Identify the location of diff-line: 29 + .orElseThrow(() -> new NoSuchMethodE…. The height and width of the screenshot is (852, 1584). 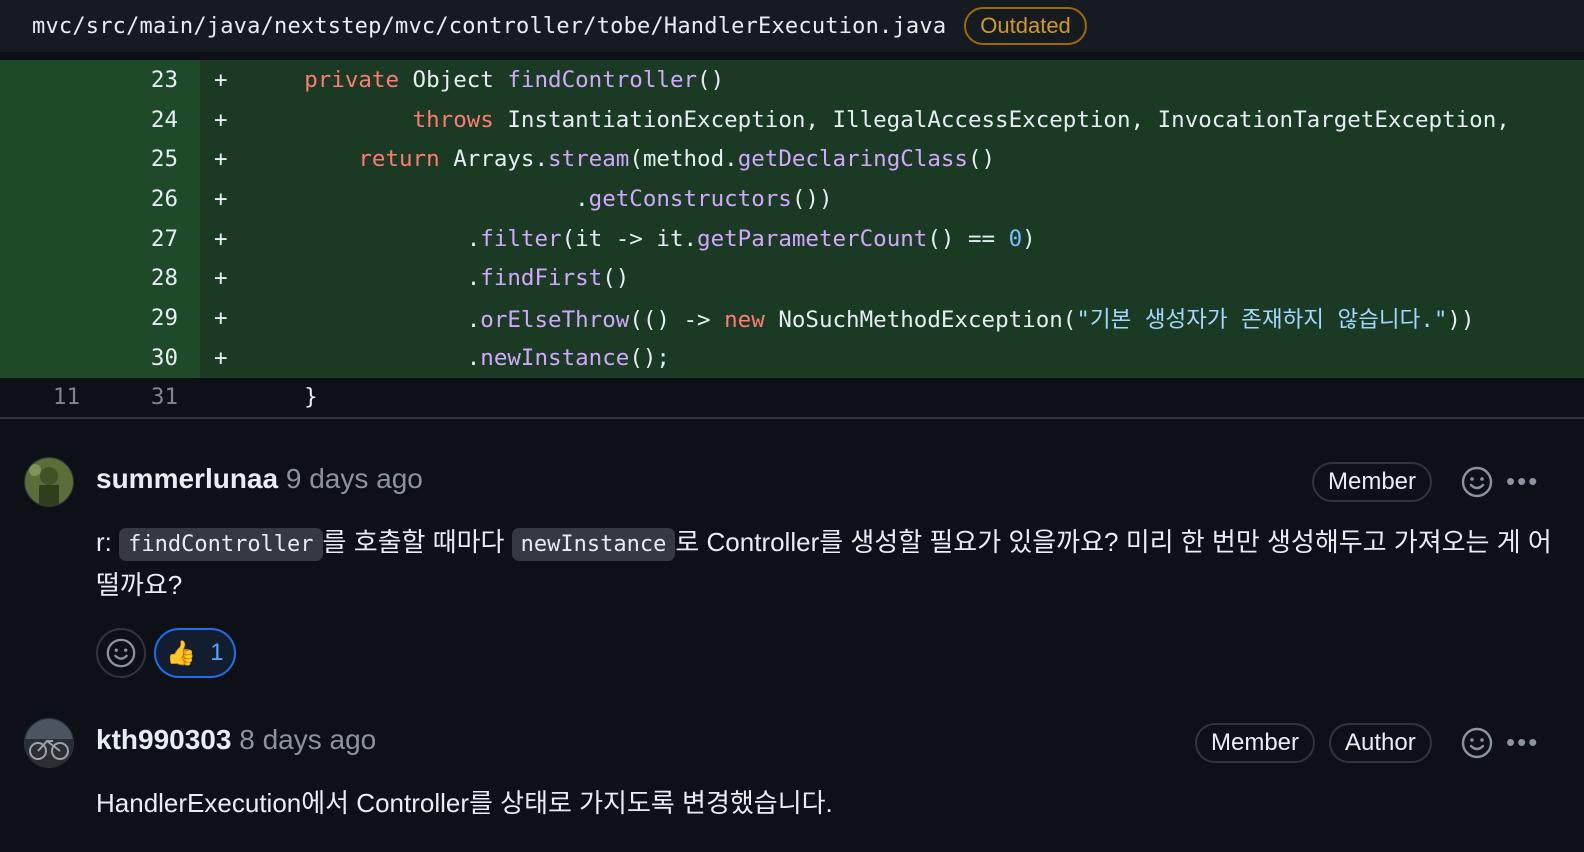
(792, 318).